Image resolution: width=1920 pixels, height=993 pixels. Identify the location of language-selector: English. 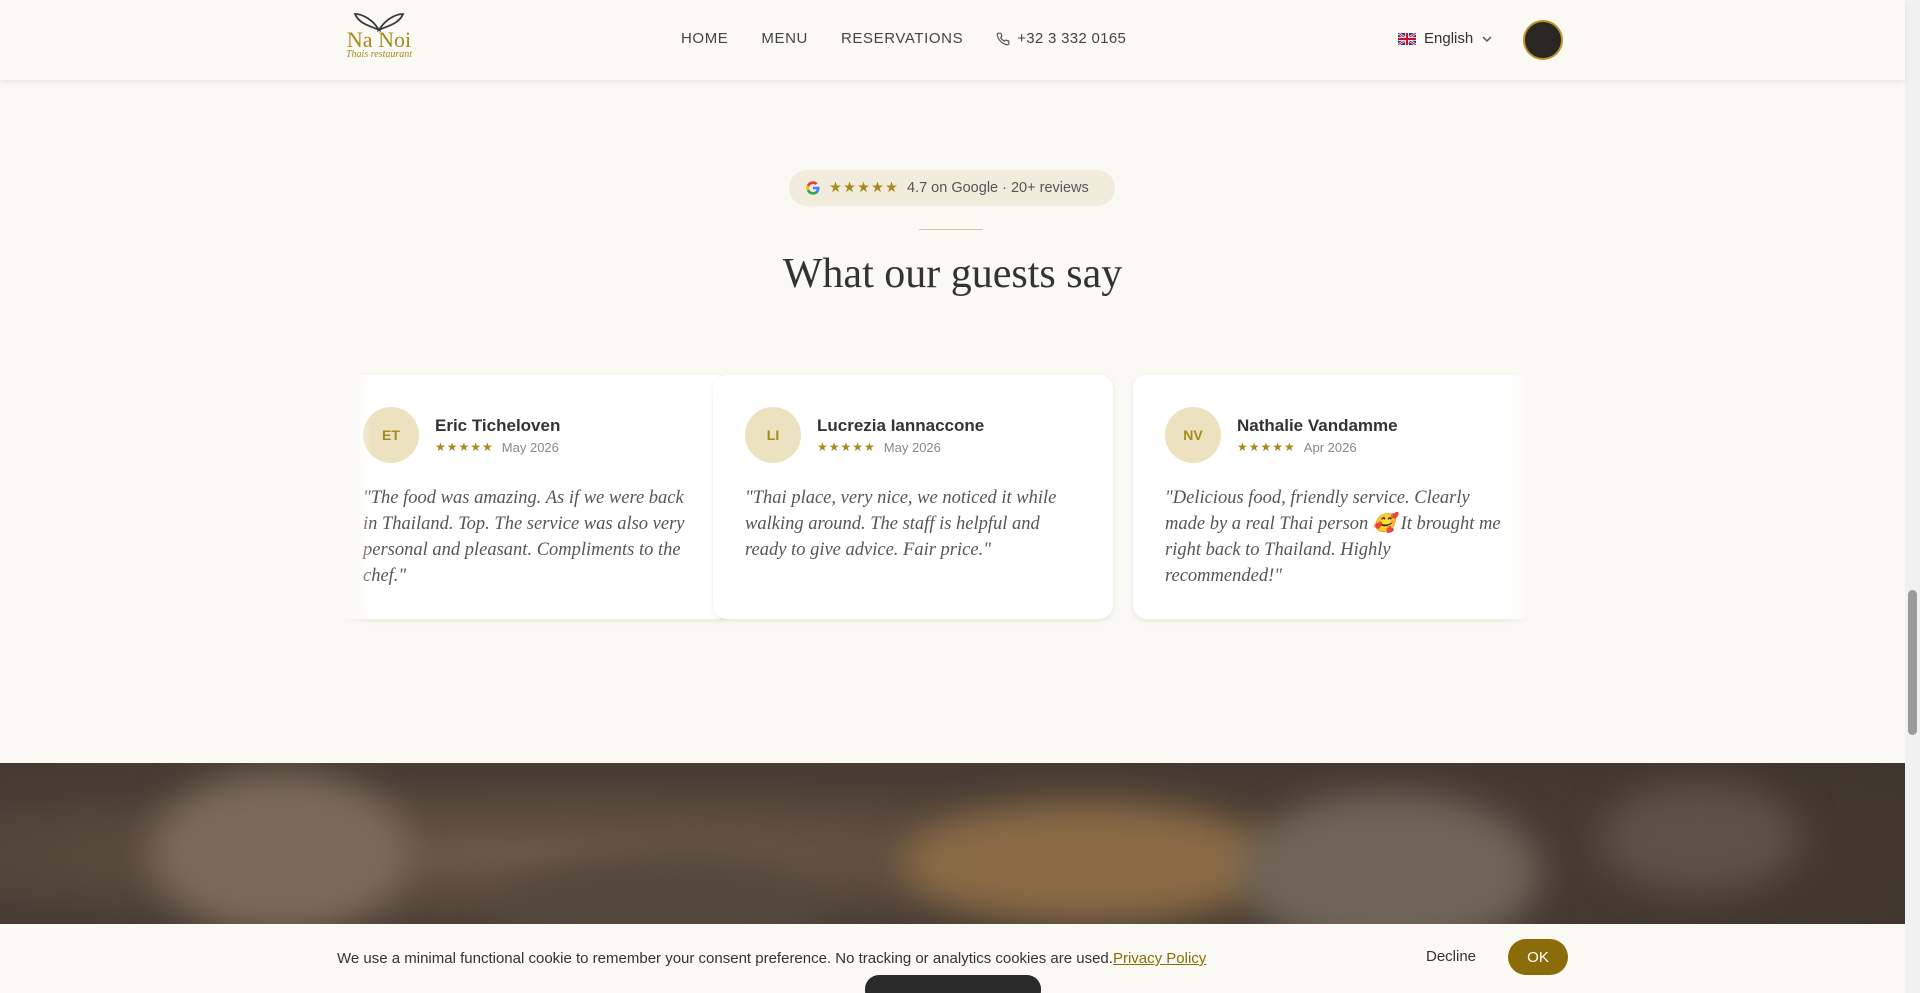
(1445, 38).